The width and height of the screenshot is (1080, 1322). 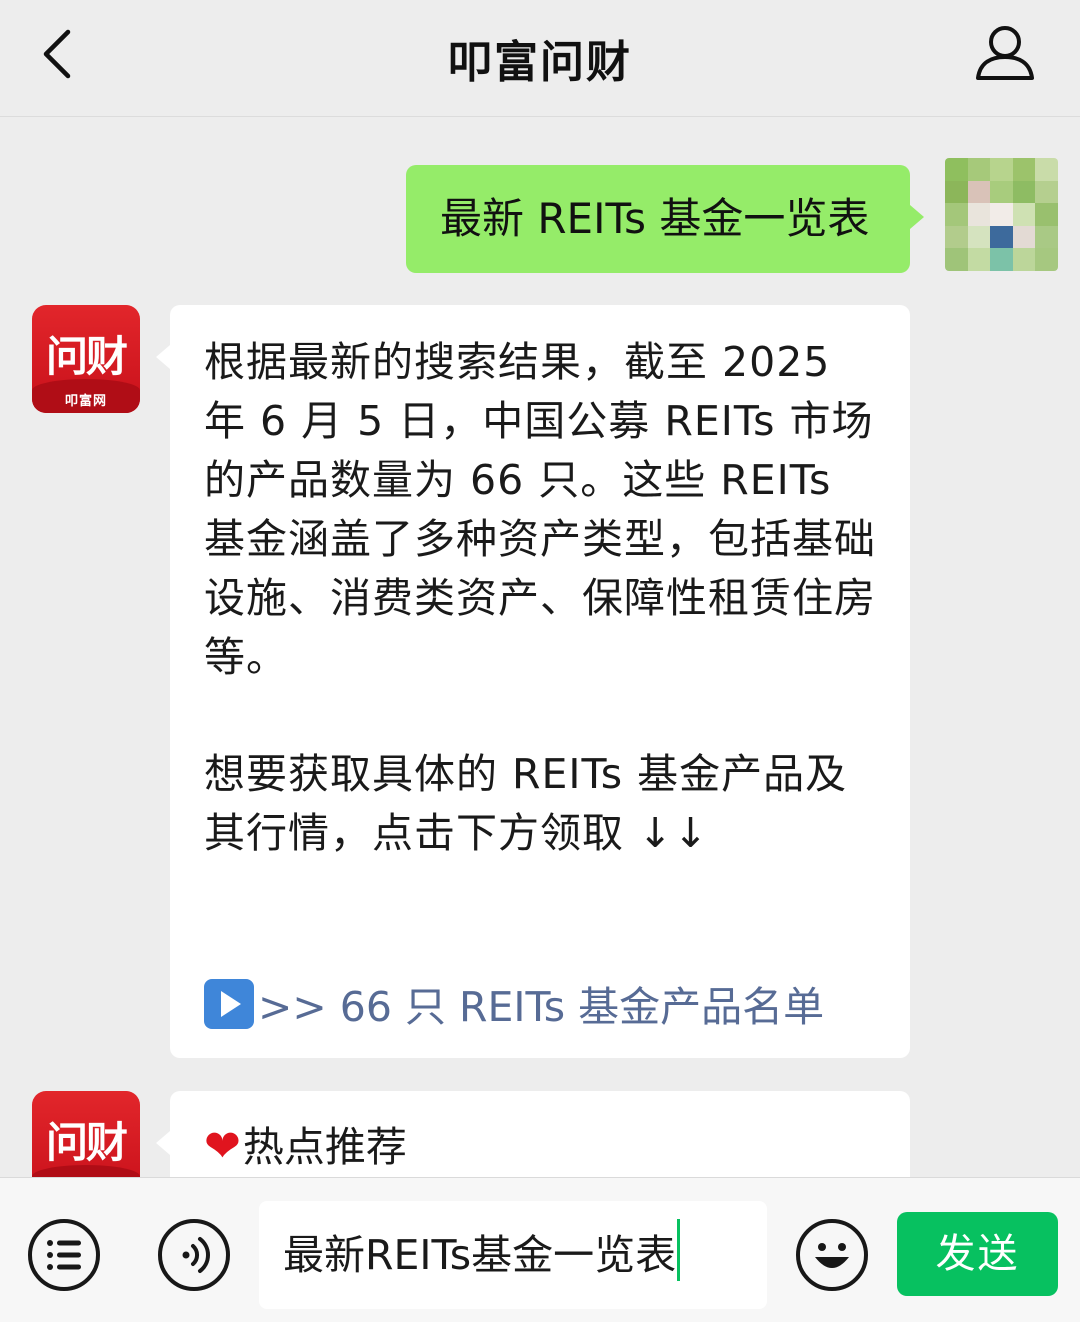 I want to click on bot-avatar: 问财 叩富网, so click(x=86, y=359).